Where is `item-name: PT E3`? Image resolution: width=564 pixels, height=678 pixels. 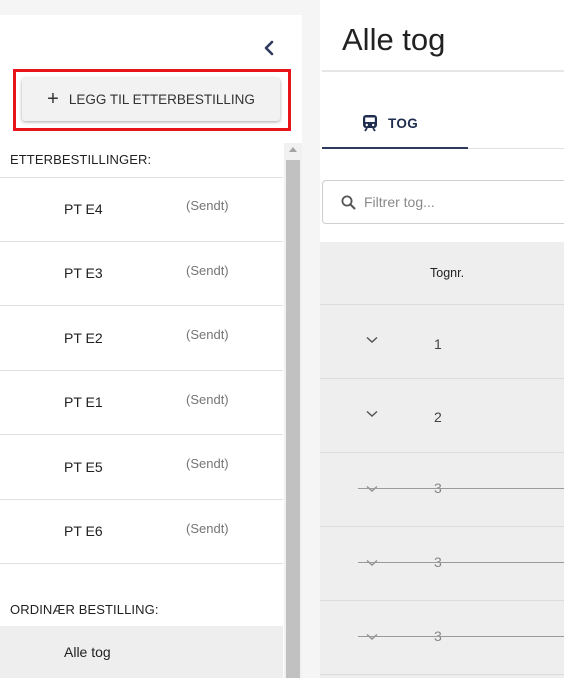
item-name: PT E3 is located at coordinates (83, 273).